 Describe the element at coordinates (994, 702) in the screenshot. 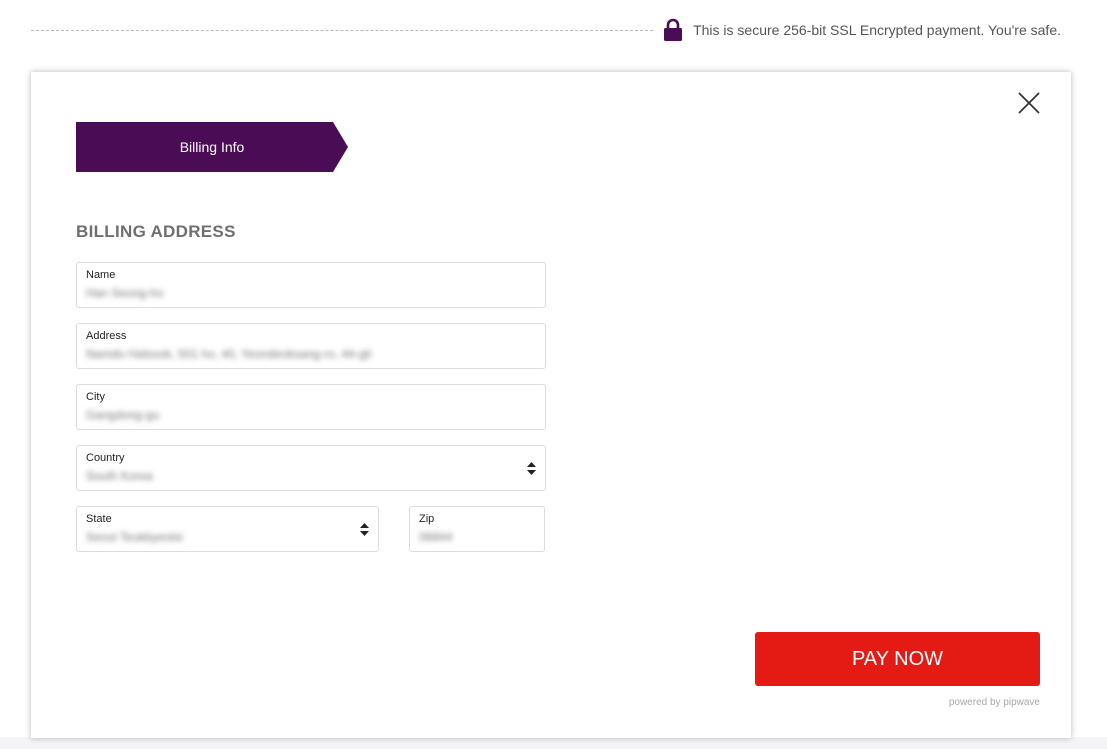

I see `powered-by-text: powered by pipwave` at that location.